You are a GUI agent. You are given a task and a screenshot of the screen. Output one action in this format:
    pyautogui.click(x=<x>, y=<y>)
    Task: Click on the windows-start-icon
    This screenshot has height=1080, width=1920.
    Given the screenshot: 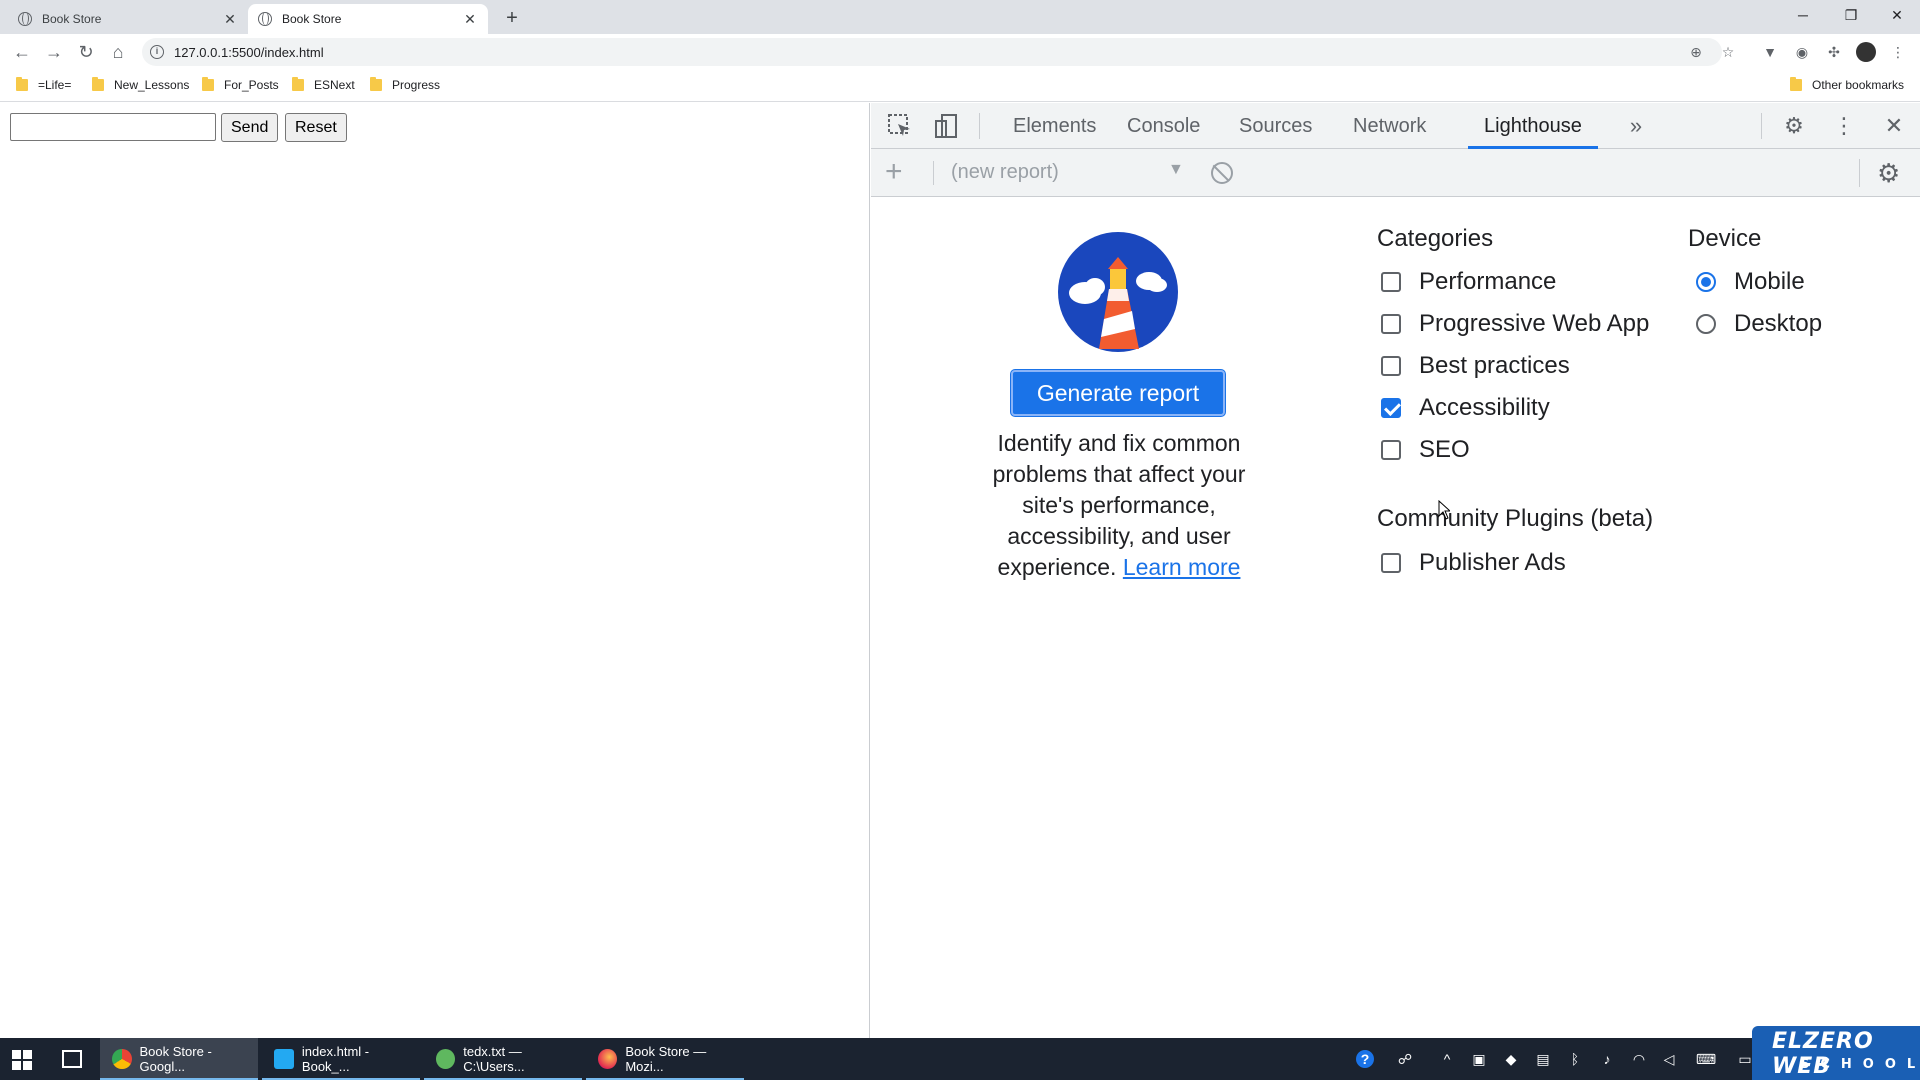 What is the action you would take?
    pyautogui.click(x=22, y=1060)
    